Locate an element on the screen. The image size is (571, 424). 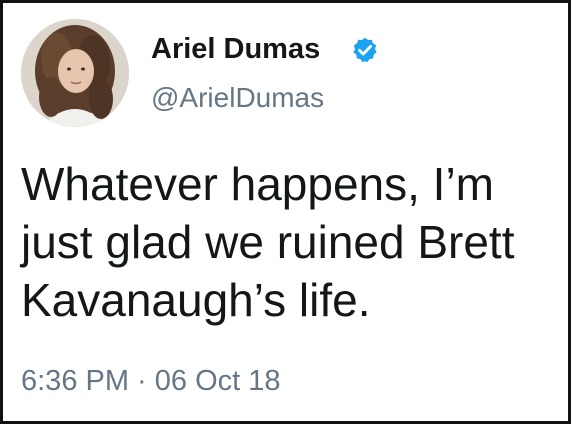
verified-badge-icon is located at coordinates (365, 50).